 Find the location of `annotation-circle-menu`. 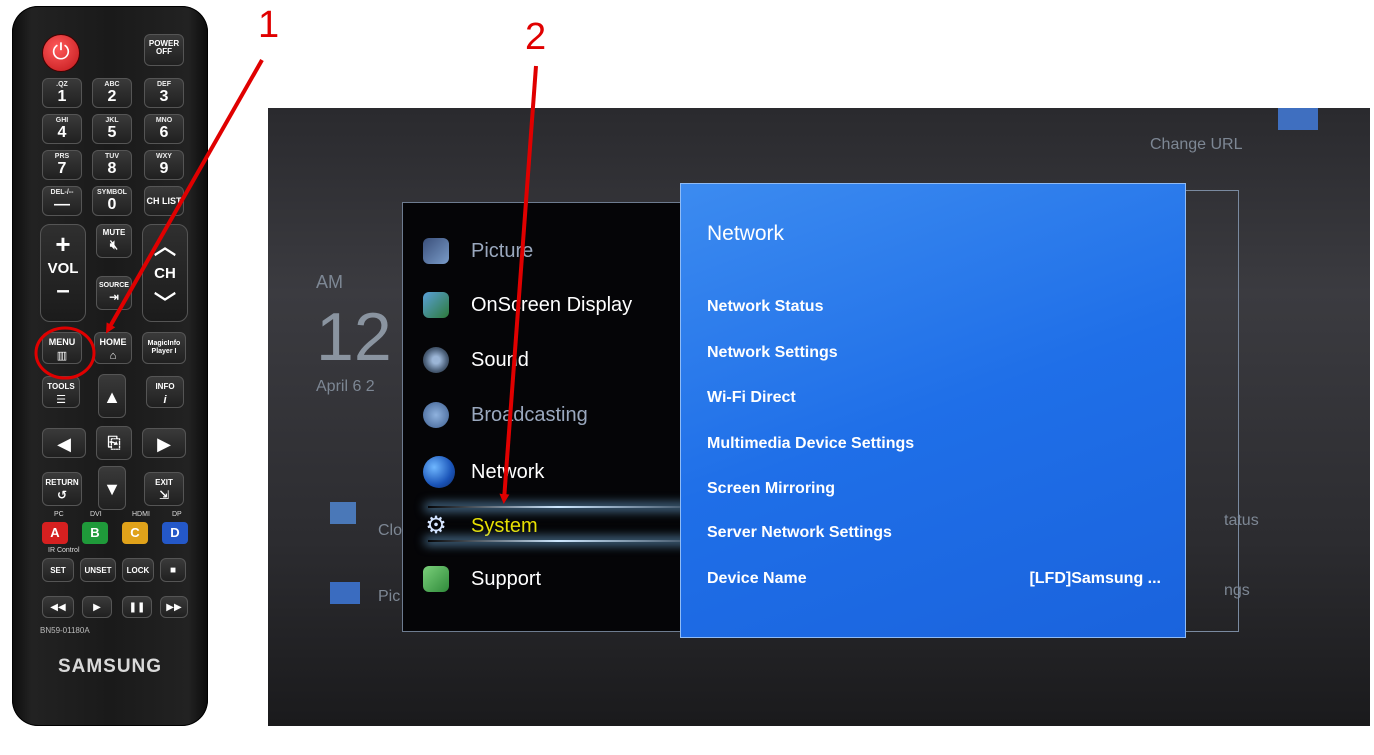

annotation-circle-menu is located at coordinates (65, 353).